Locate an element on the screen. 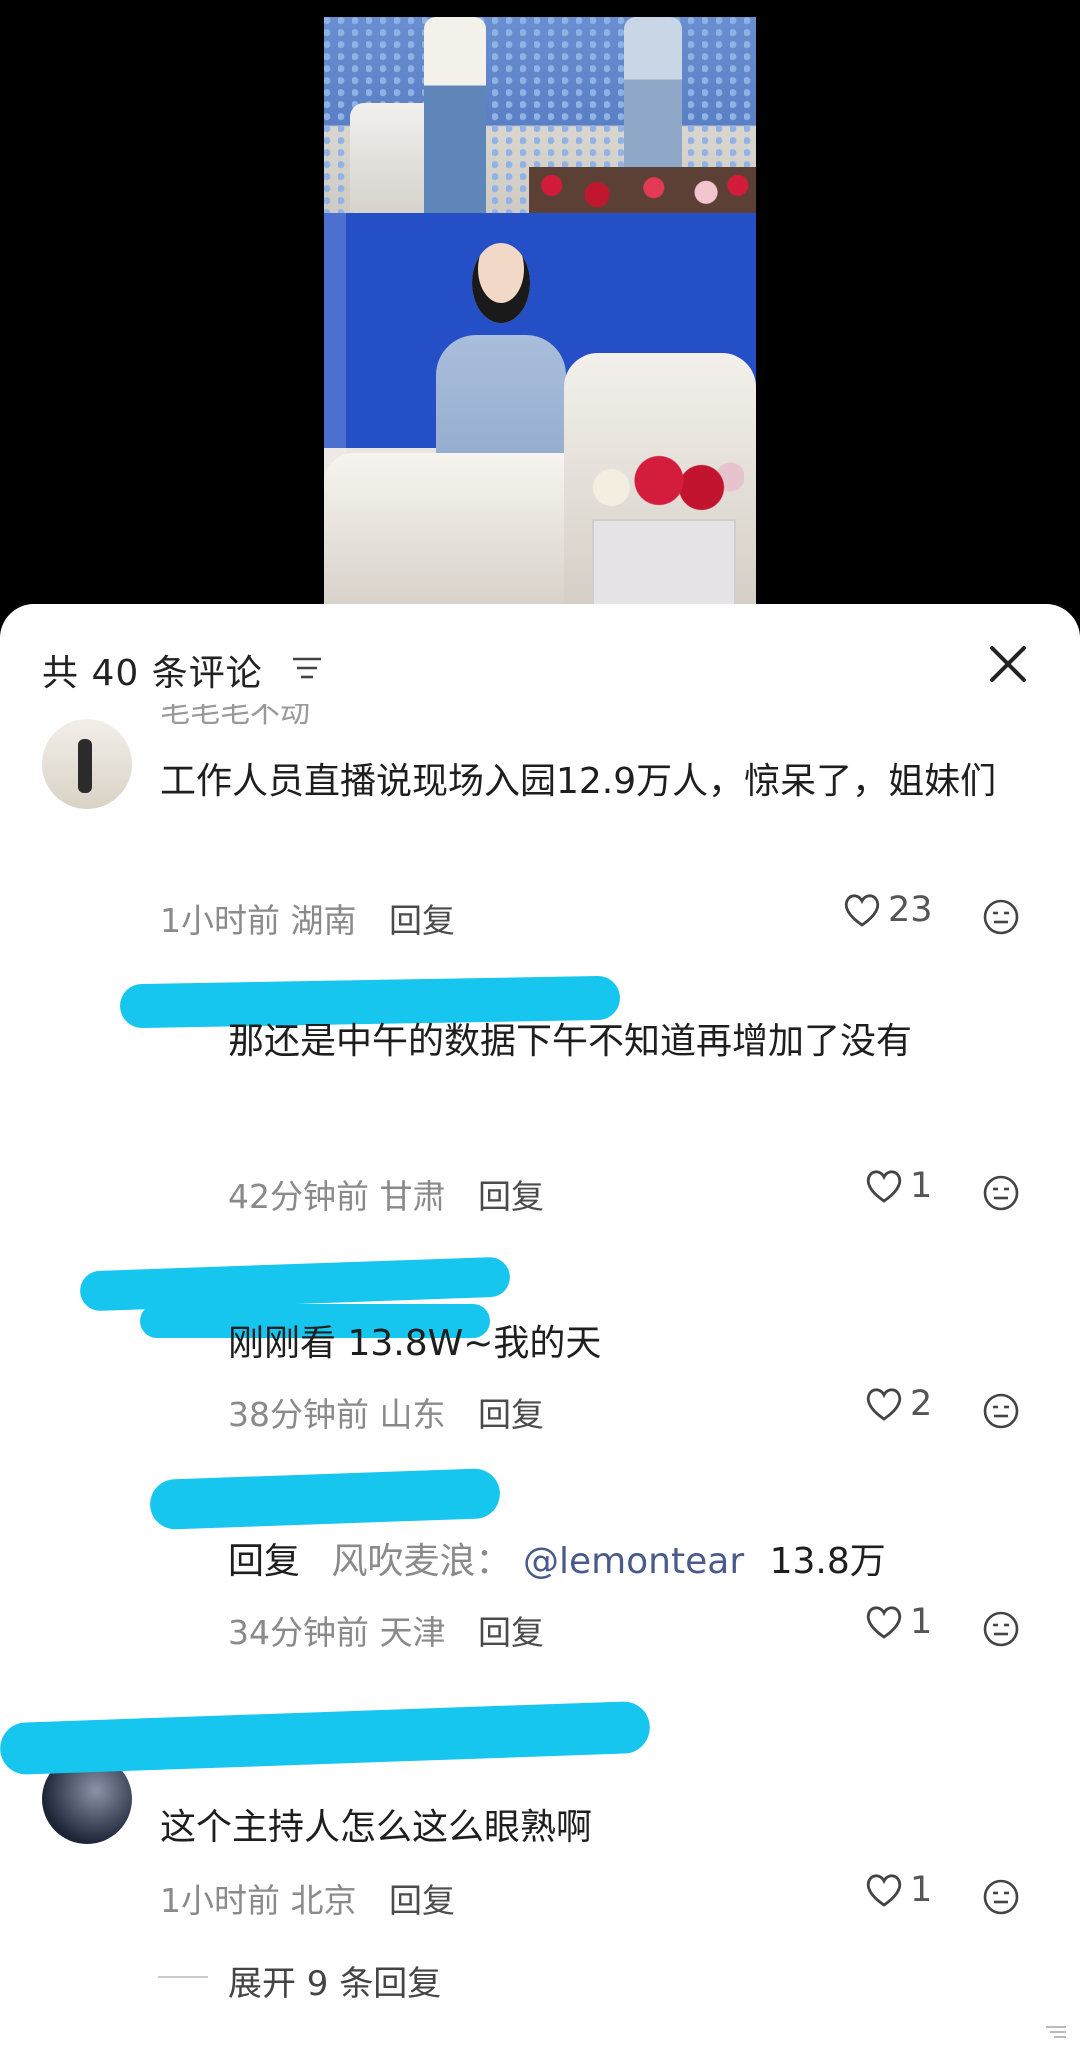  avatar is located at coordinates (87, 764).